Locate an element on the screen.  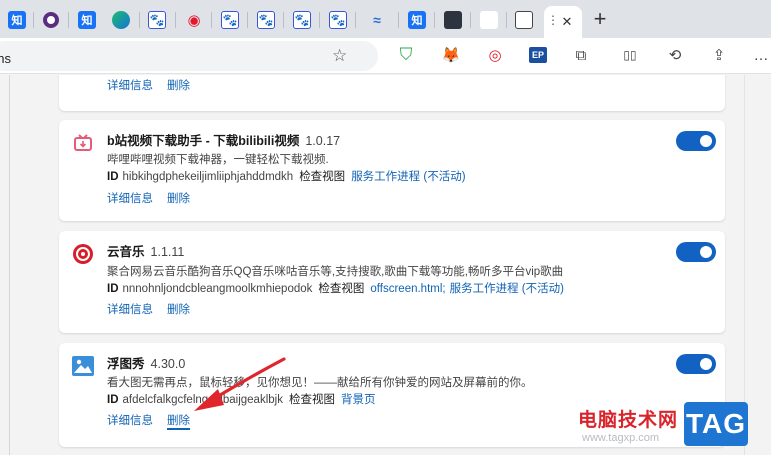
extension-description: 看大图无需再点，鼠标轻移，见你想见！——献给所有你钟爱的网站及屏幕前的你。 is located at coordinates (320, 383).